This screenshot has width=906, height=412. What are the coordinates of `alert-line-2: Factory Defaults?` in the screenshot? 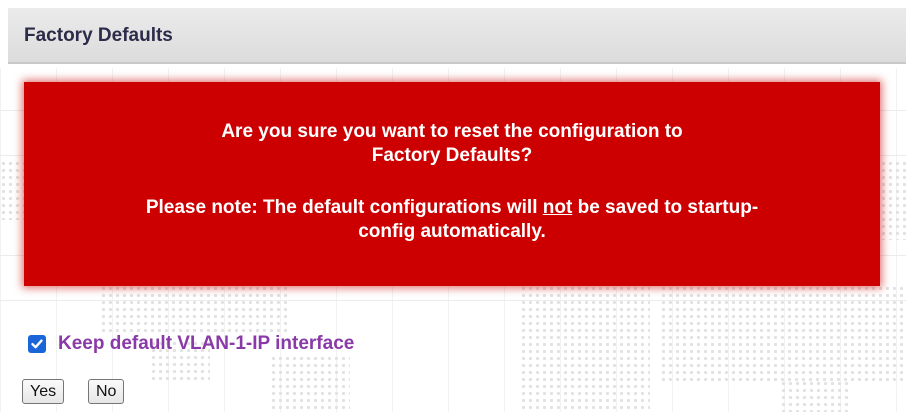 It's located at (452, 155).